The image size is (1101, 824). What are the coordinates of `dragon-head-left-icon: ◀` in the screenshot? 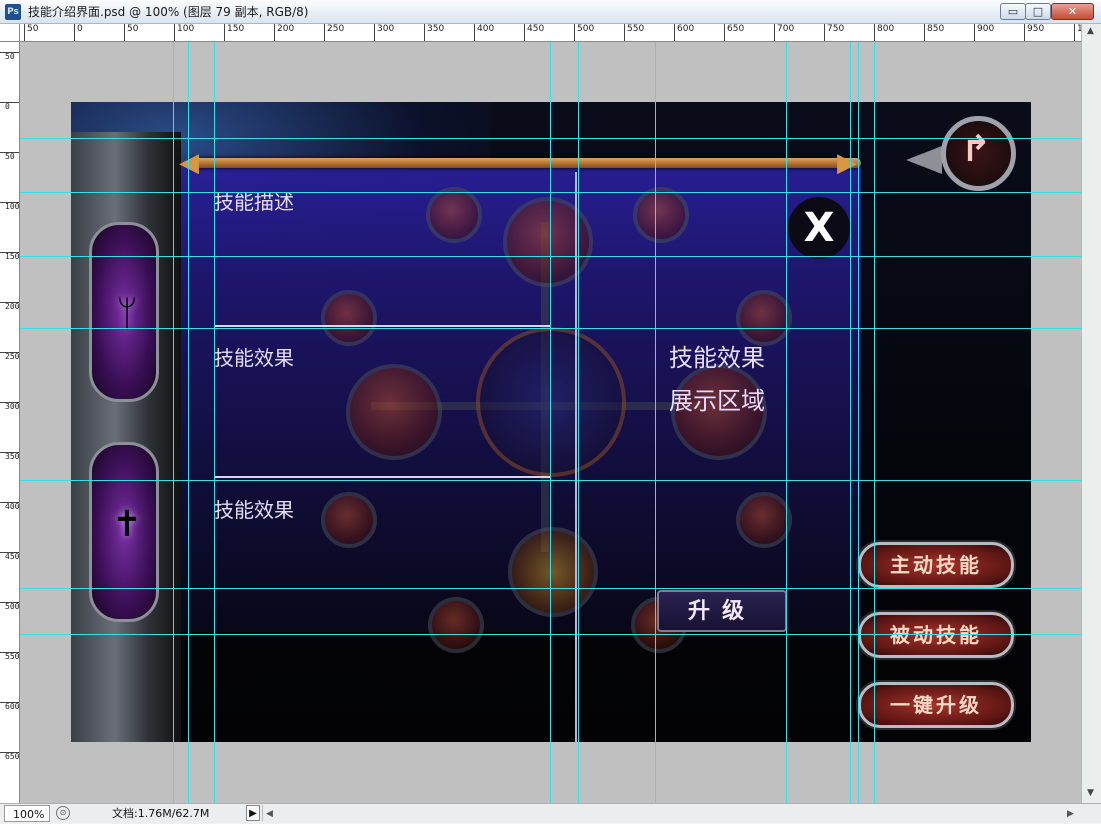 It's located at (189, 163).